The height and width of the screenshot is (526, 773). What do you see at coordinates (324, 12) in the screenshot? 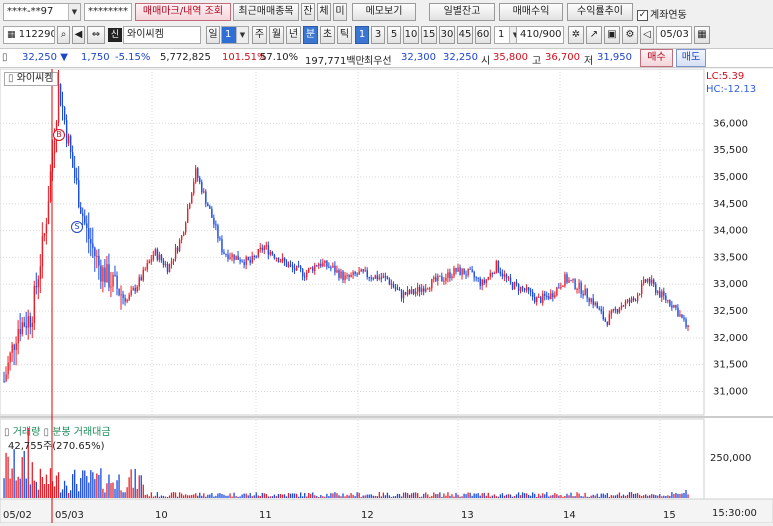
I see `executed-button: 체` at bounding box center [324, 12].